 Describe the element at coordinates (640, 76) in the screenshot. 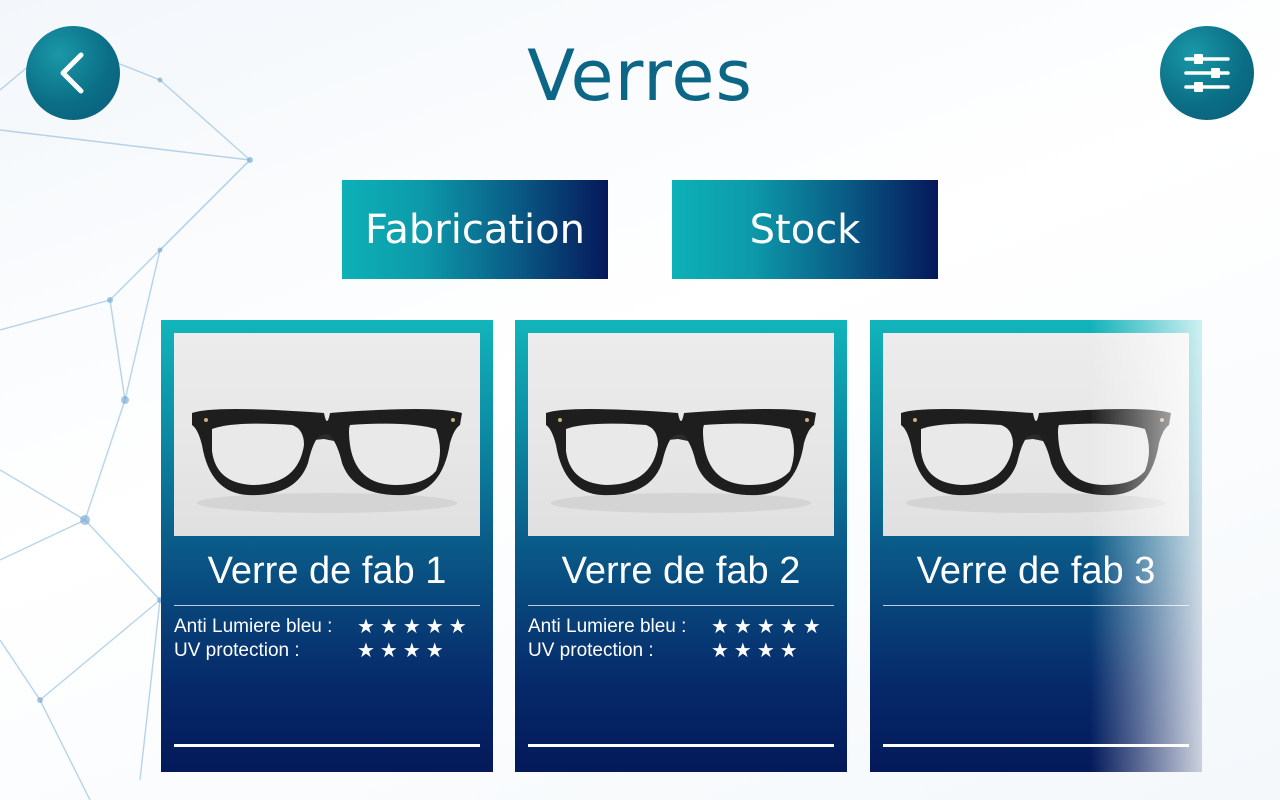

I see `page-title: Verres` at that location.